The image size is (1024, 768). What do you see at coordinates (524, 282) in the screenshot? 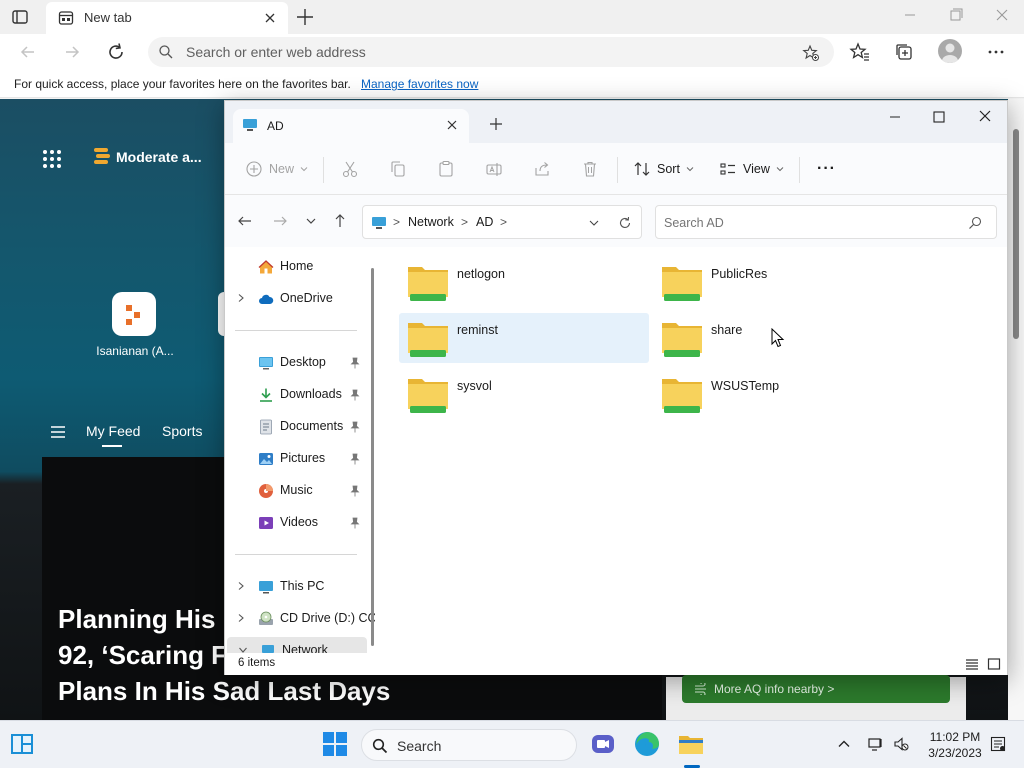
I see `folder-item: netlogon` at bounding box center [524, 282].